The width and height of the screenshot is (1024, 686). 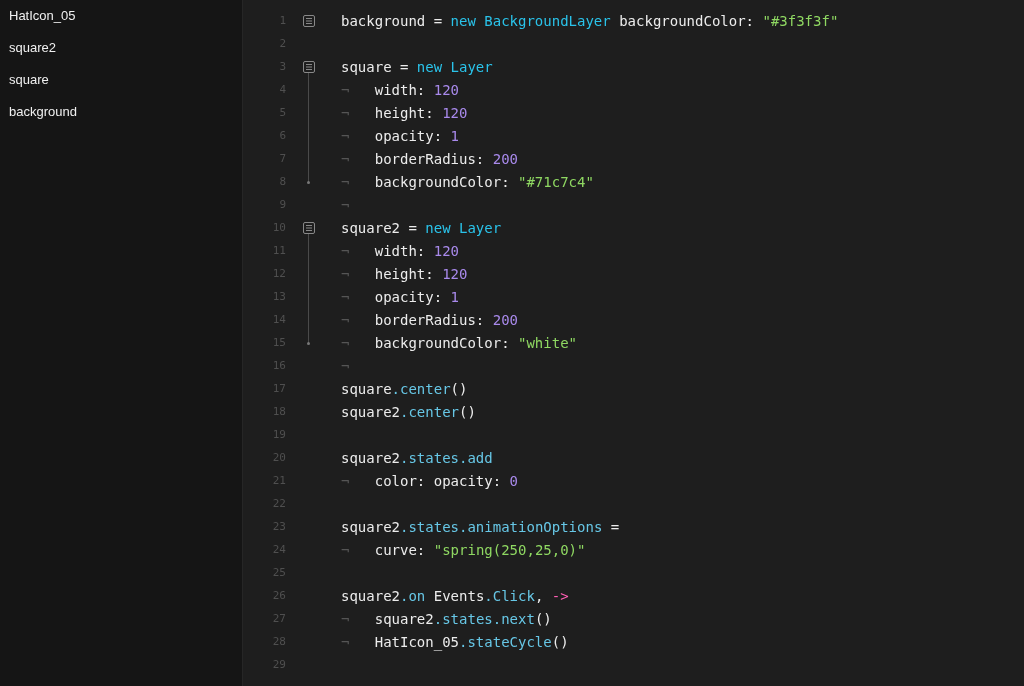 What do you see at coordinates (43, 112) in the screenshot?
I see `layer-item: background` at bounding box center [43, 112].